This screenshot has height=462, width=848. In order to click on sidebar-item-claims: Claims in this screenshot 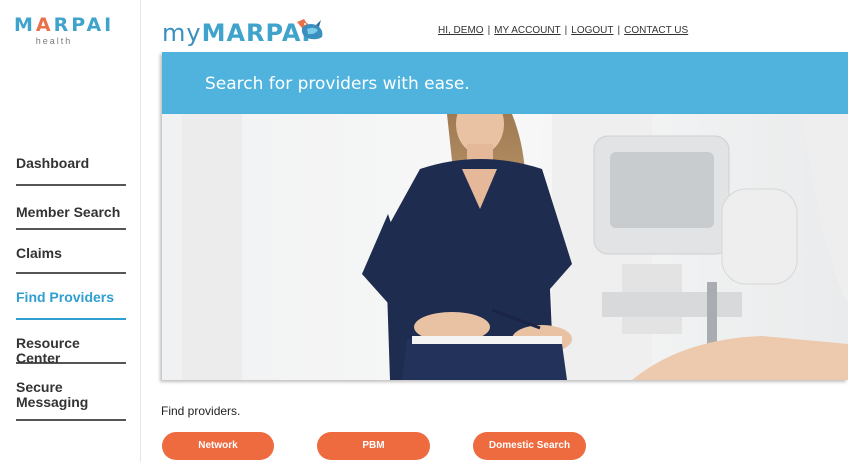, I will do `click(71, 252)`.